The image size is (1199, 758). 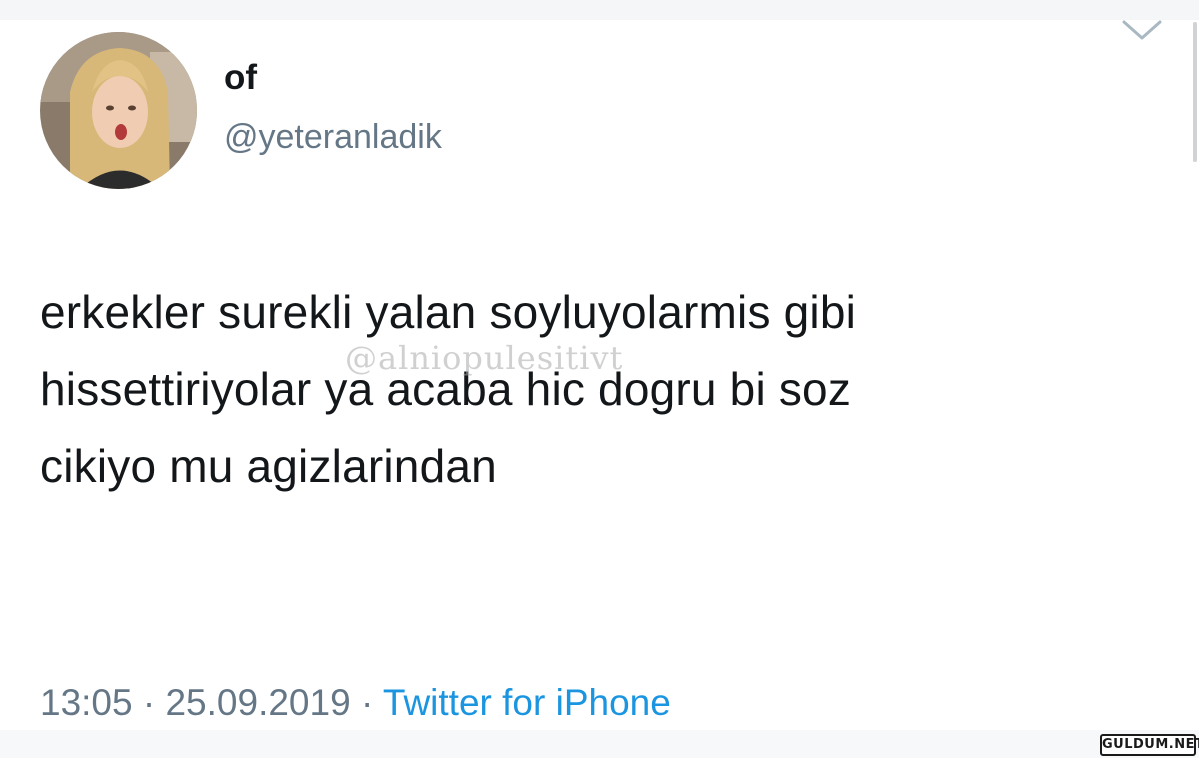 I want to click on top-strip, so click(x=599, y=10).